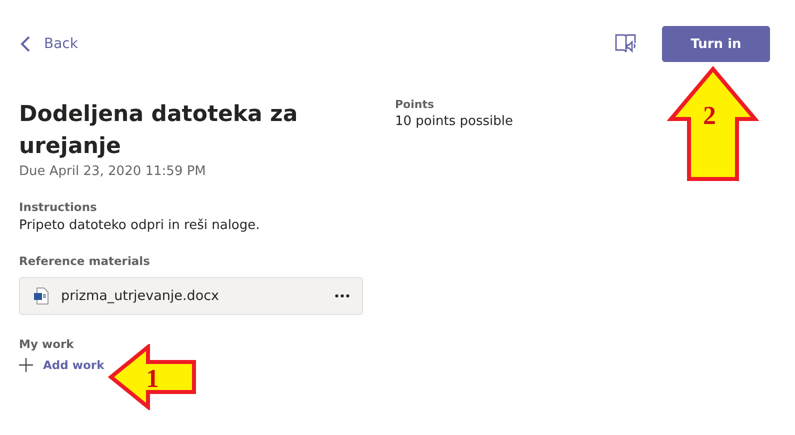  I want to click on turn-in-button: Turn in, so click(716, 44).